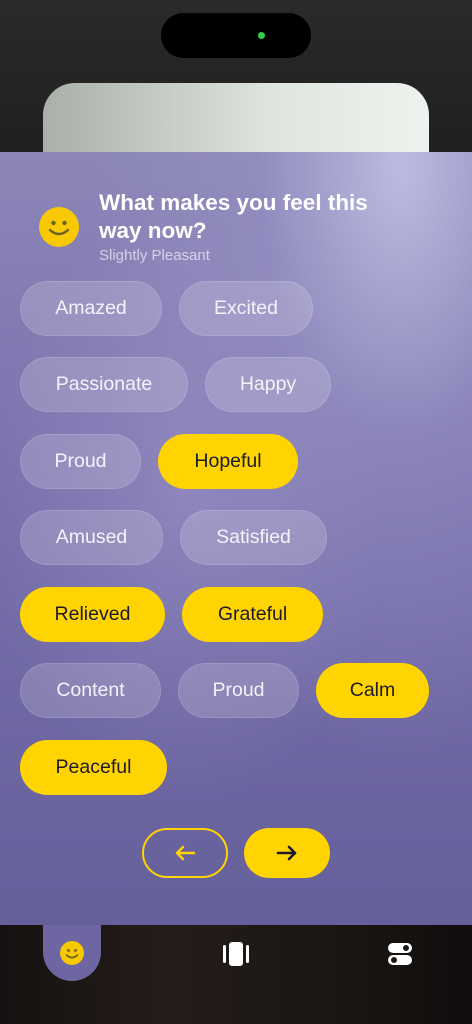  I want to click on emotion-chip: Satisfied, so click(253, 537).